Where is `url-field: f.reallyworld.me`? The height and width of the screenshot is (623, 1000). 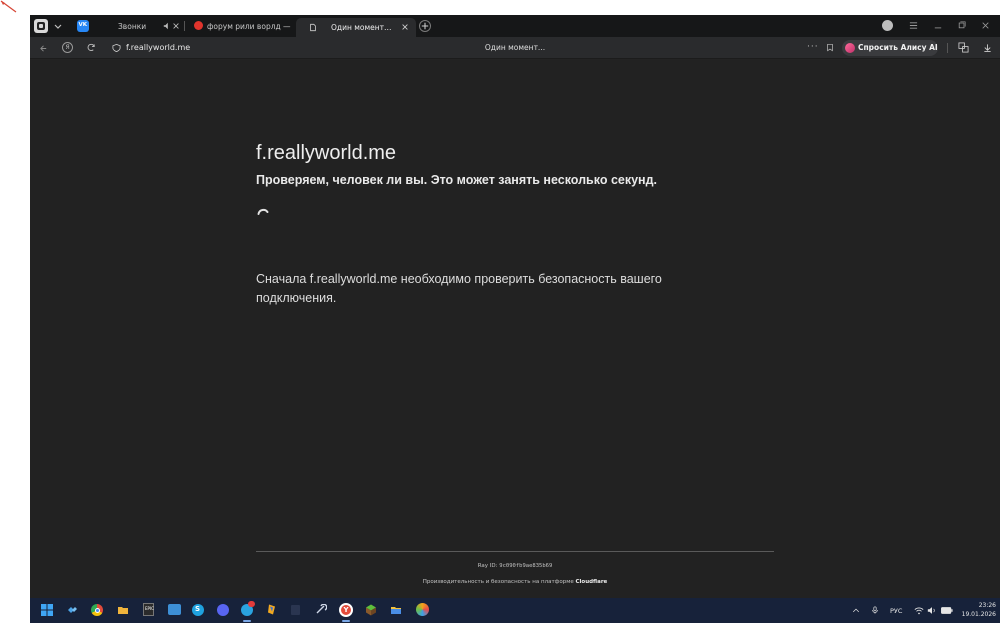 url-field: f.reallyworld.me is located at coordinates (158, 47).